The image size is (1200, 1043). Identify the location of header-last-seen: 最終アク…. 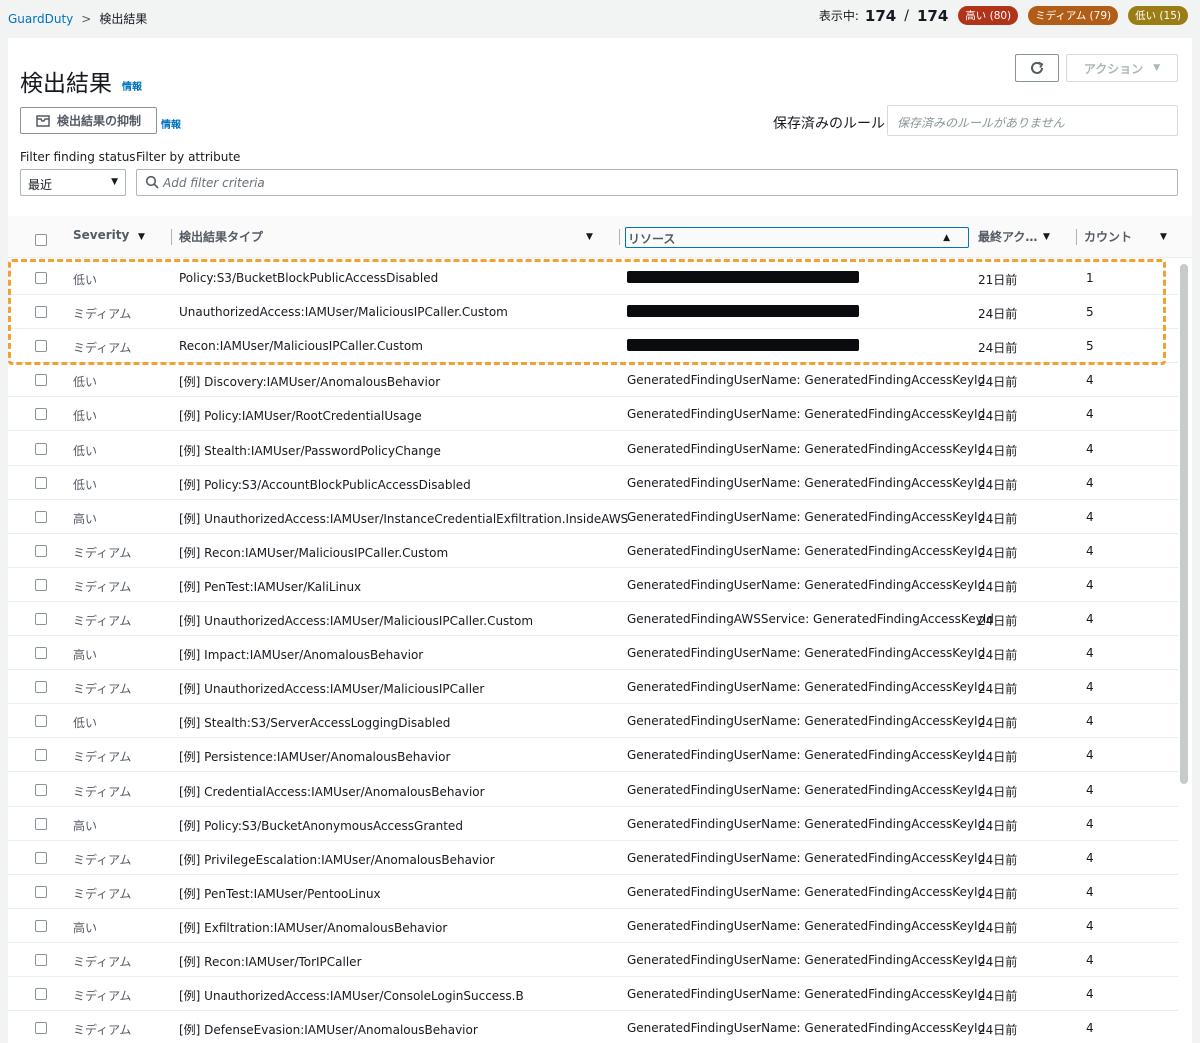
(1007, 236).